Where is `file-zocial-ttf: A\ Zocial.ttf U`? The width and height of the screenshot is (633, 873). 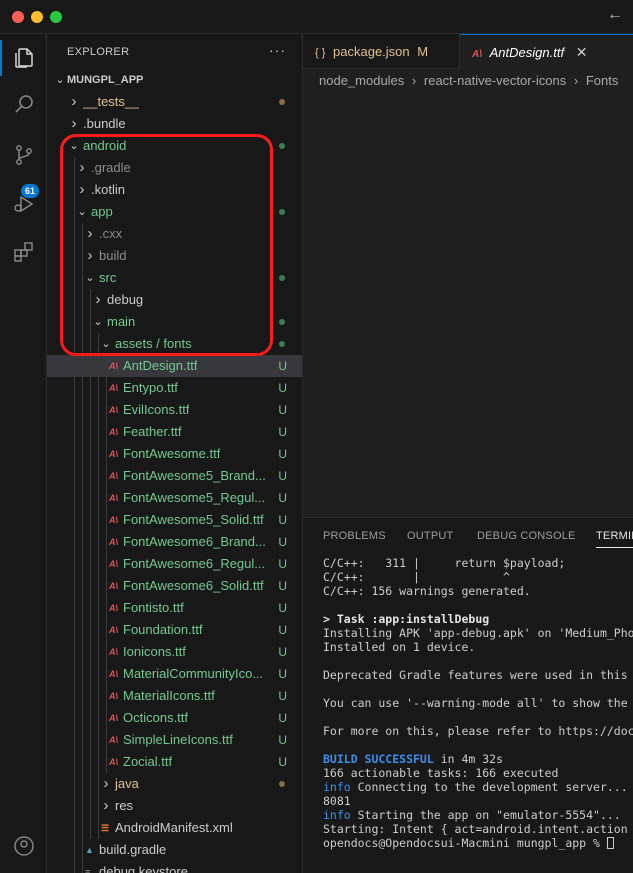
file-zocial-ttf: A\ Zocial.ttf U is located at coordinates (174, 762).